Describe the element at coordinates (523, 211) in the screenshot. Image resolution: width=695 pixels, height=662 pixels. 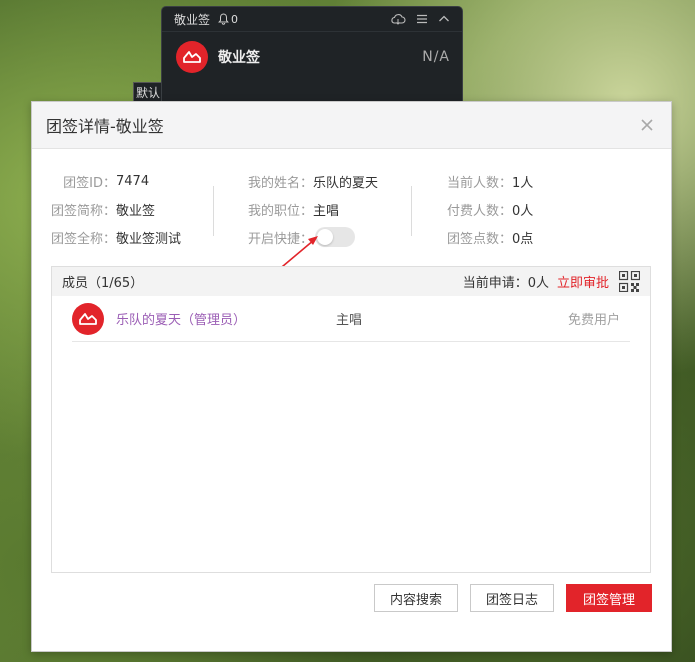
I see `paid-members-value: 0人` at that location.